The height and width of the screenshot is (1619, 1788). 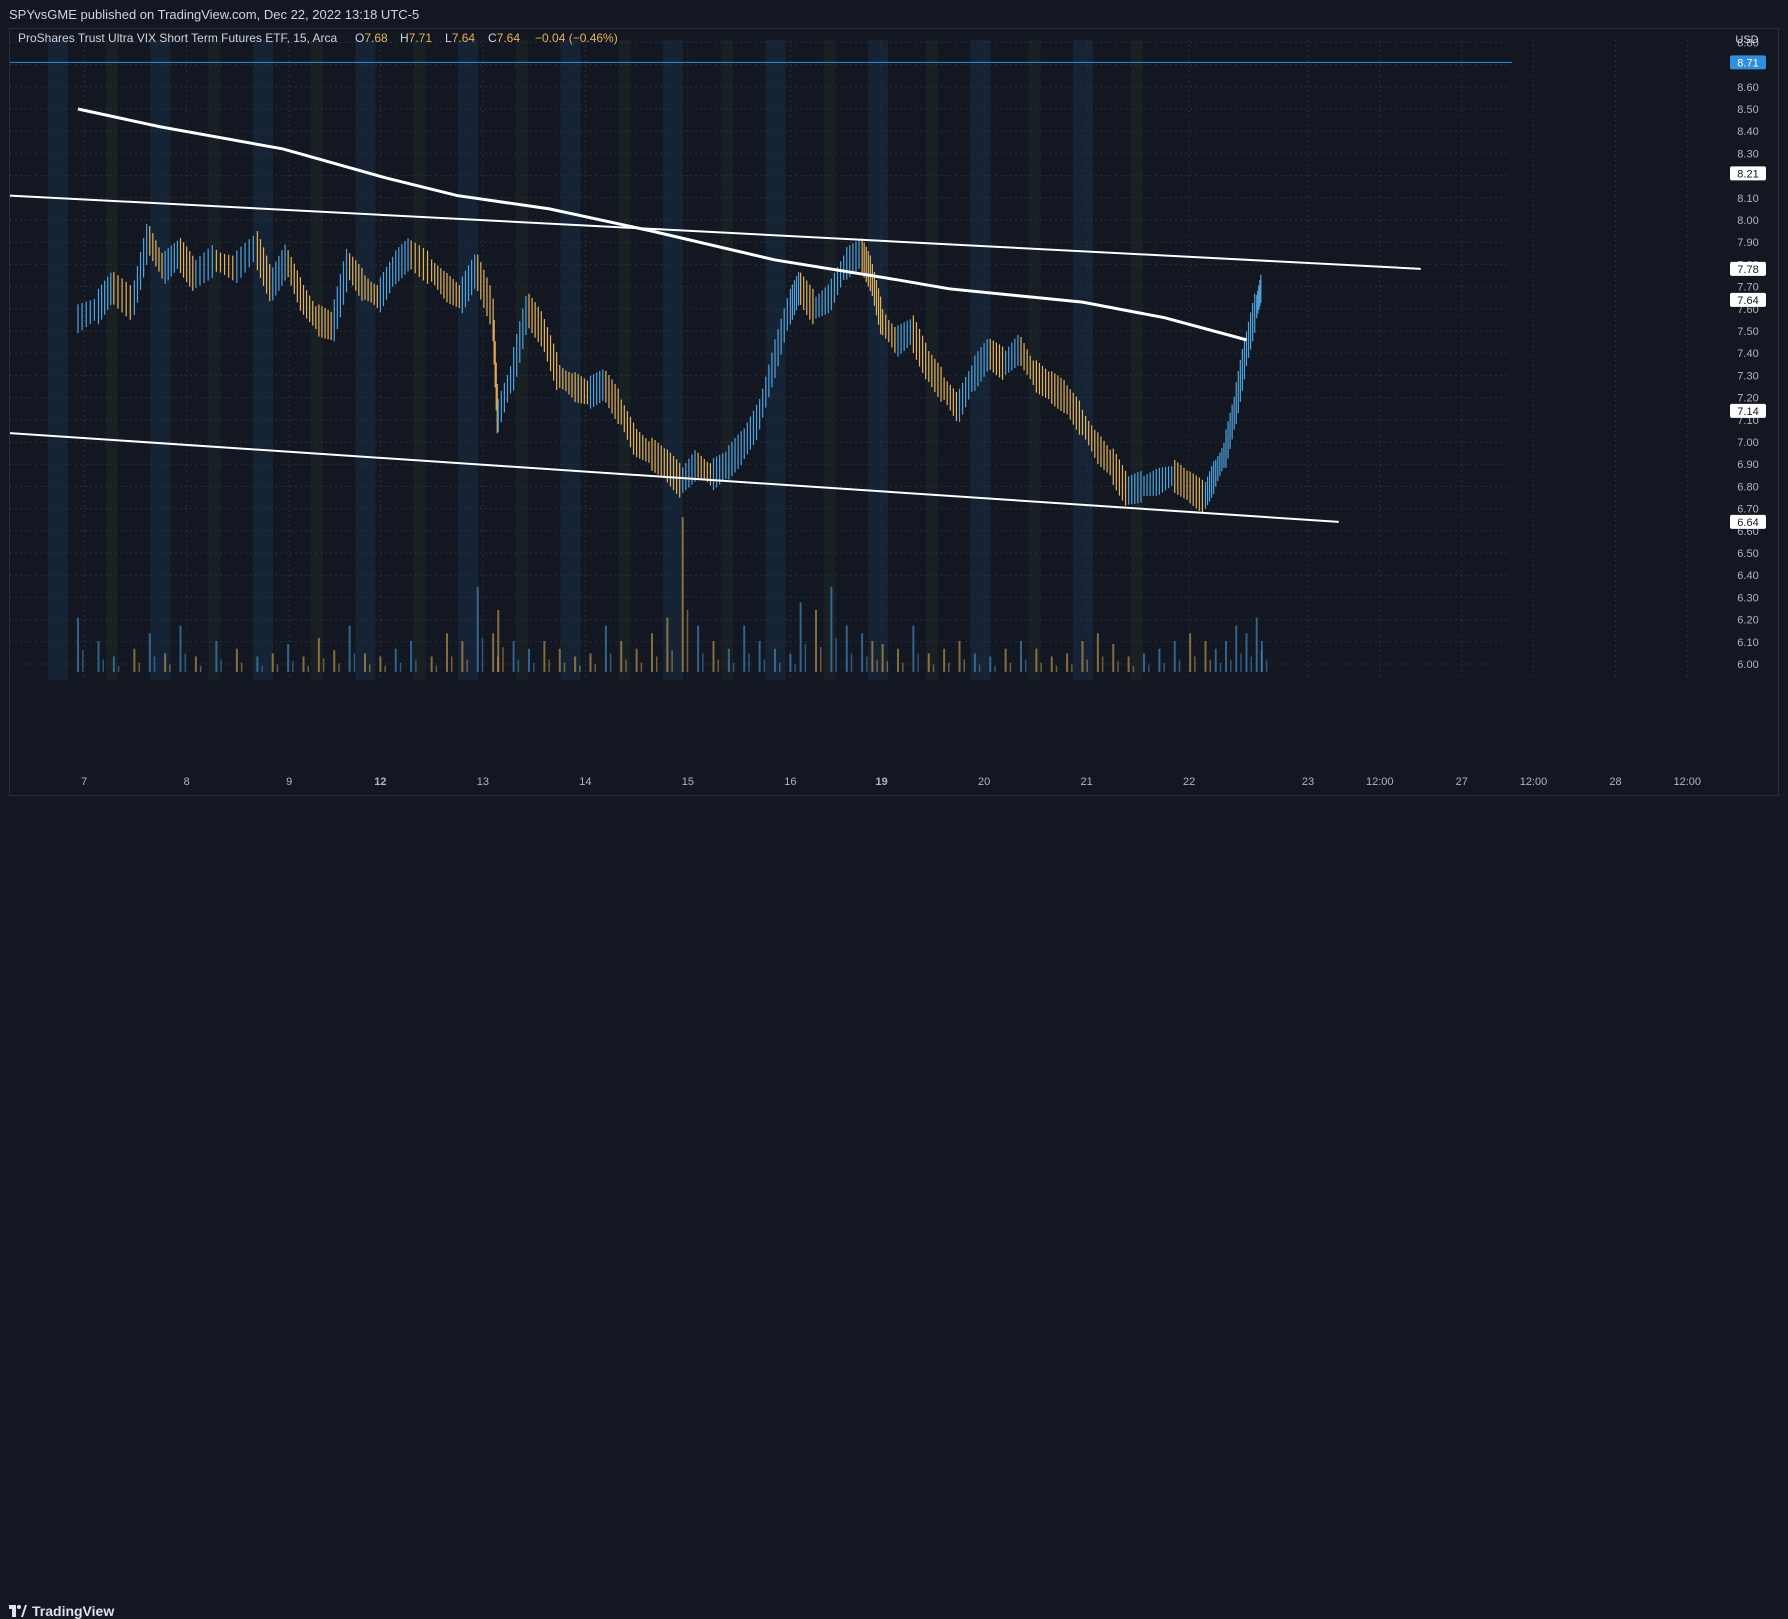 What do you see at coordinates (1747, 399) in the screenshot?
I see `price-tick-label: 7.20` at bounding box center [1747, 399].